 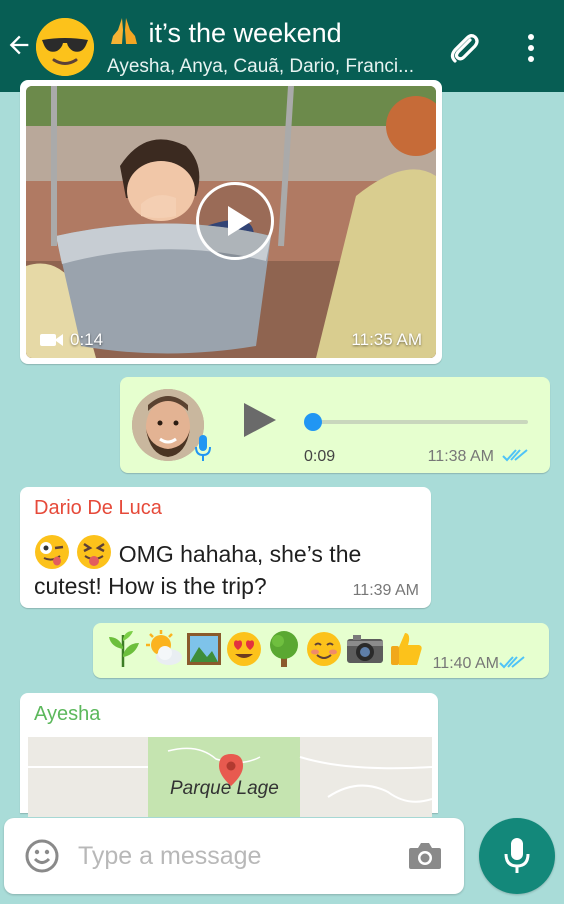 I want to click on sender-name: Dario De Luca, so click(x=98, y=508).